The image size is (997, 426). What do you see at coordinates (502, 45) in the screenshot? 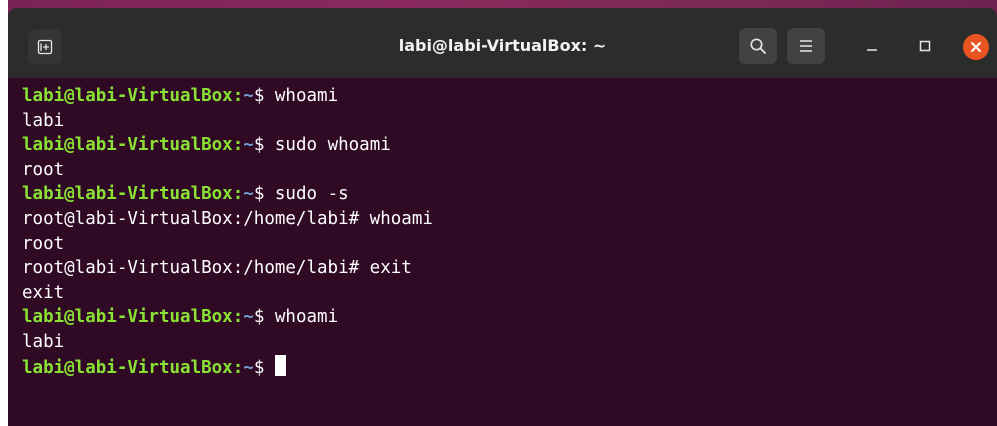
I see `window-title: labi@labi-VirtualBox: ~` at bounding box center [502, 45].